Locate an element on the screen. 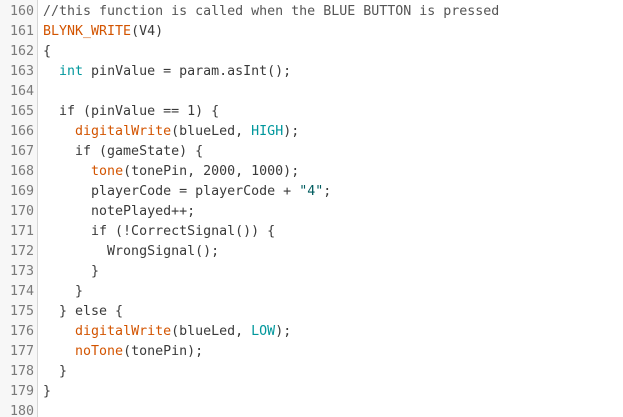  code-text: digitalWrite(blueLed, HIGH); is located at coordinates (168, 132).